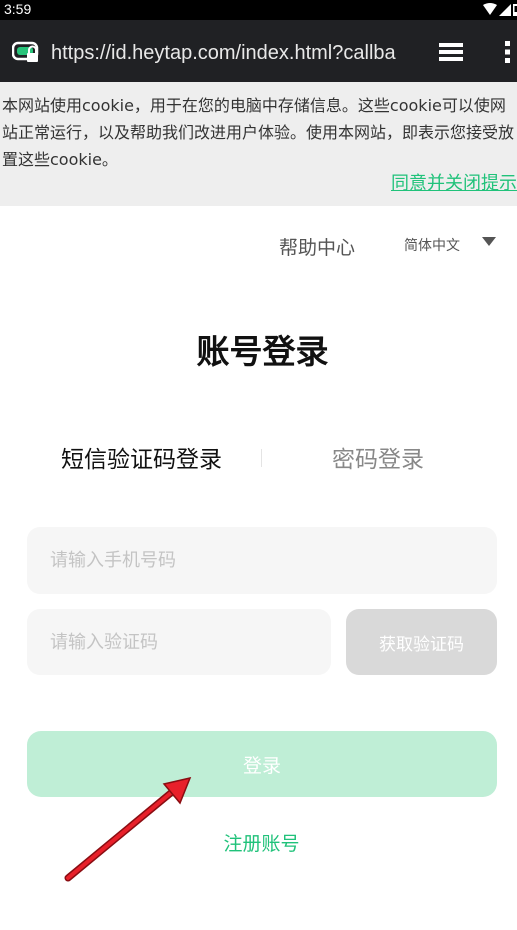 This screenshot has height=930, width=517. I want to click on cookie-accept-link: 同意并关闭提示, so click(454, 182).